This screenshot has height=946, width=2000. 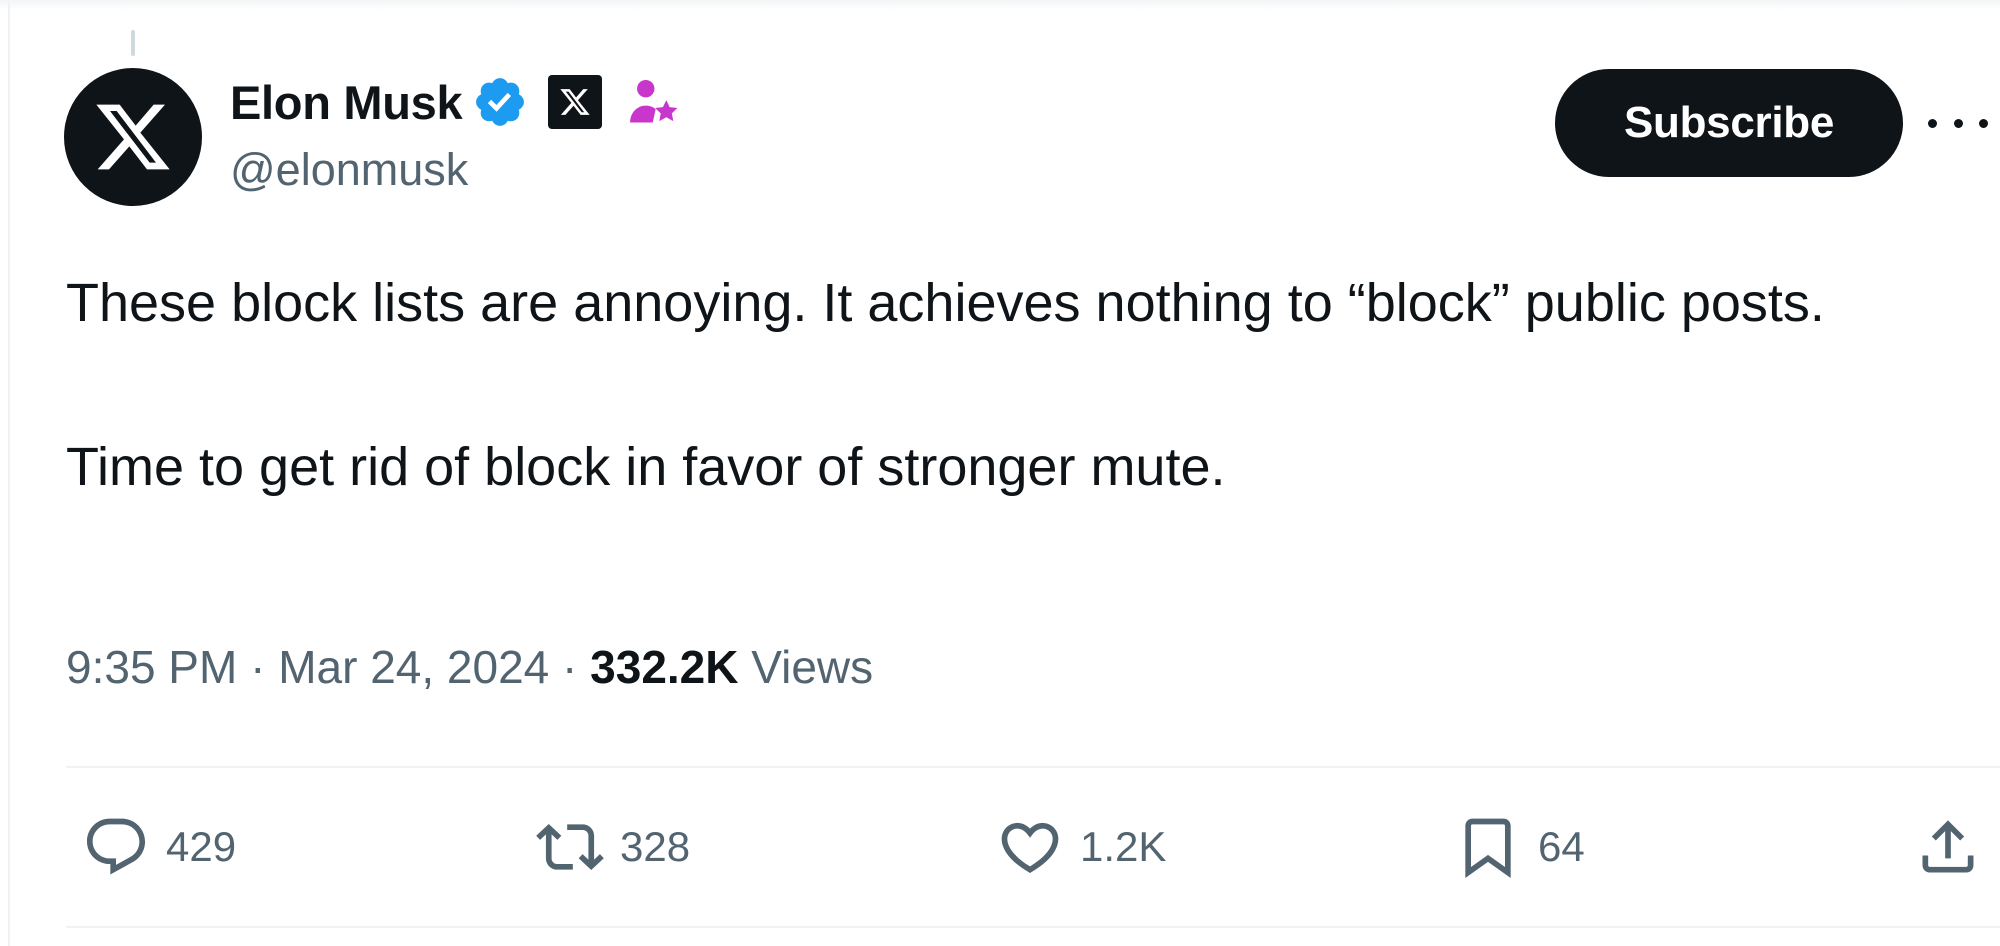 I want to click on author-display-name: Elon Musk, so click(x=346, y=102).